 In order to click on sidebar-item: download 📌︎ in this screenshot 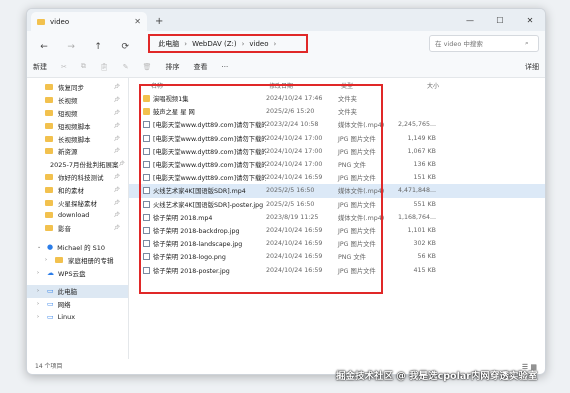, I will do `click(77, 215)`.